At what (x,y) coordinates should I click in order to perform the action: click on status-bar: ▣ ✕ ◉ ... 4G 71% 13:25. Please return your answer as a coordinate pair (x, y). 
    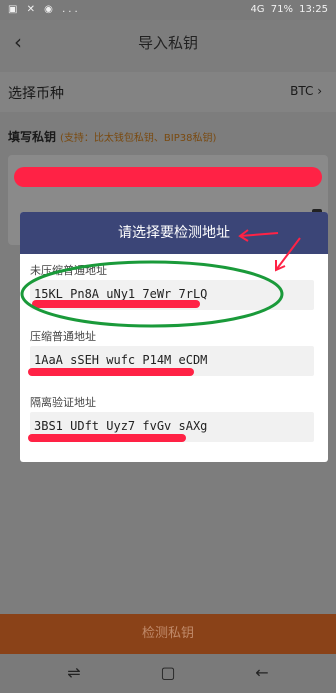
    Looking at the image, I should click on (168, 10).